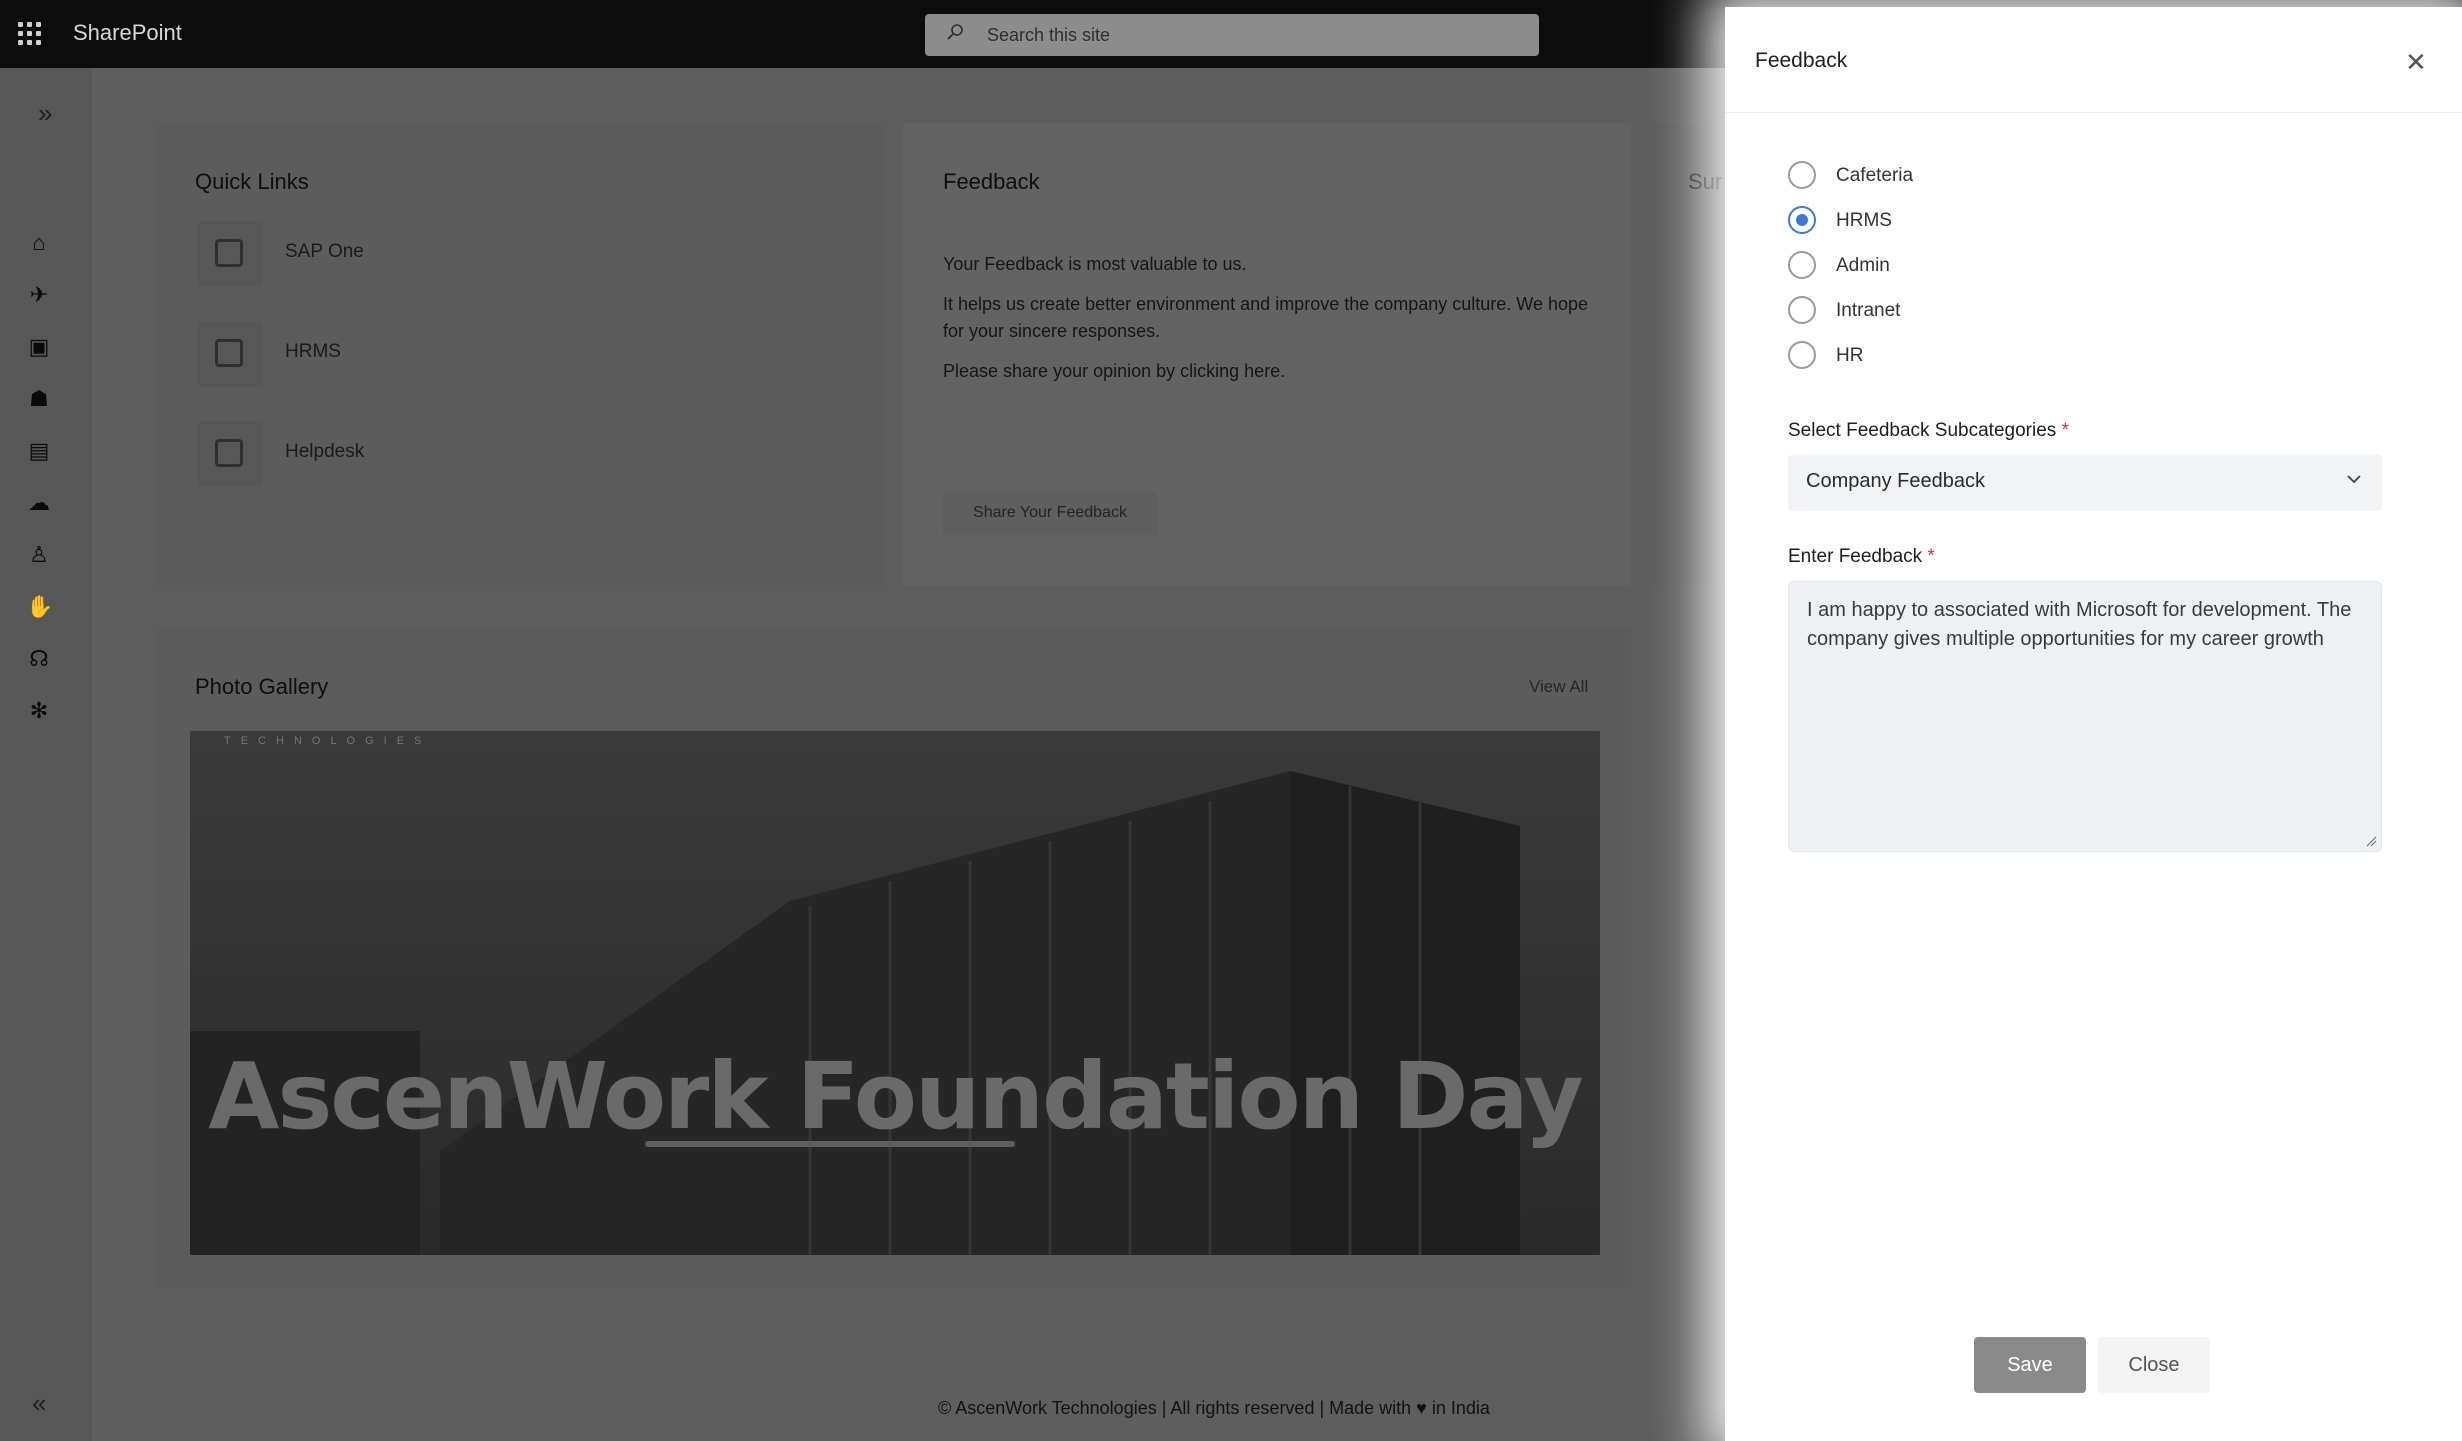 Image resolution: width=2462 pixels, height=1441 pixels. What do you see at coordinates (39, 295) in the screenshot?
I see `rocket-icon: ✈` at bounding box center [39, 295].